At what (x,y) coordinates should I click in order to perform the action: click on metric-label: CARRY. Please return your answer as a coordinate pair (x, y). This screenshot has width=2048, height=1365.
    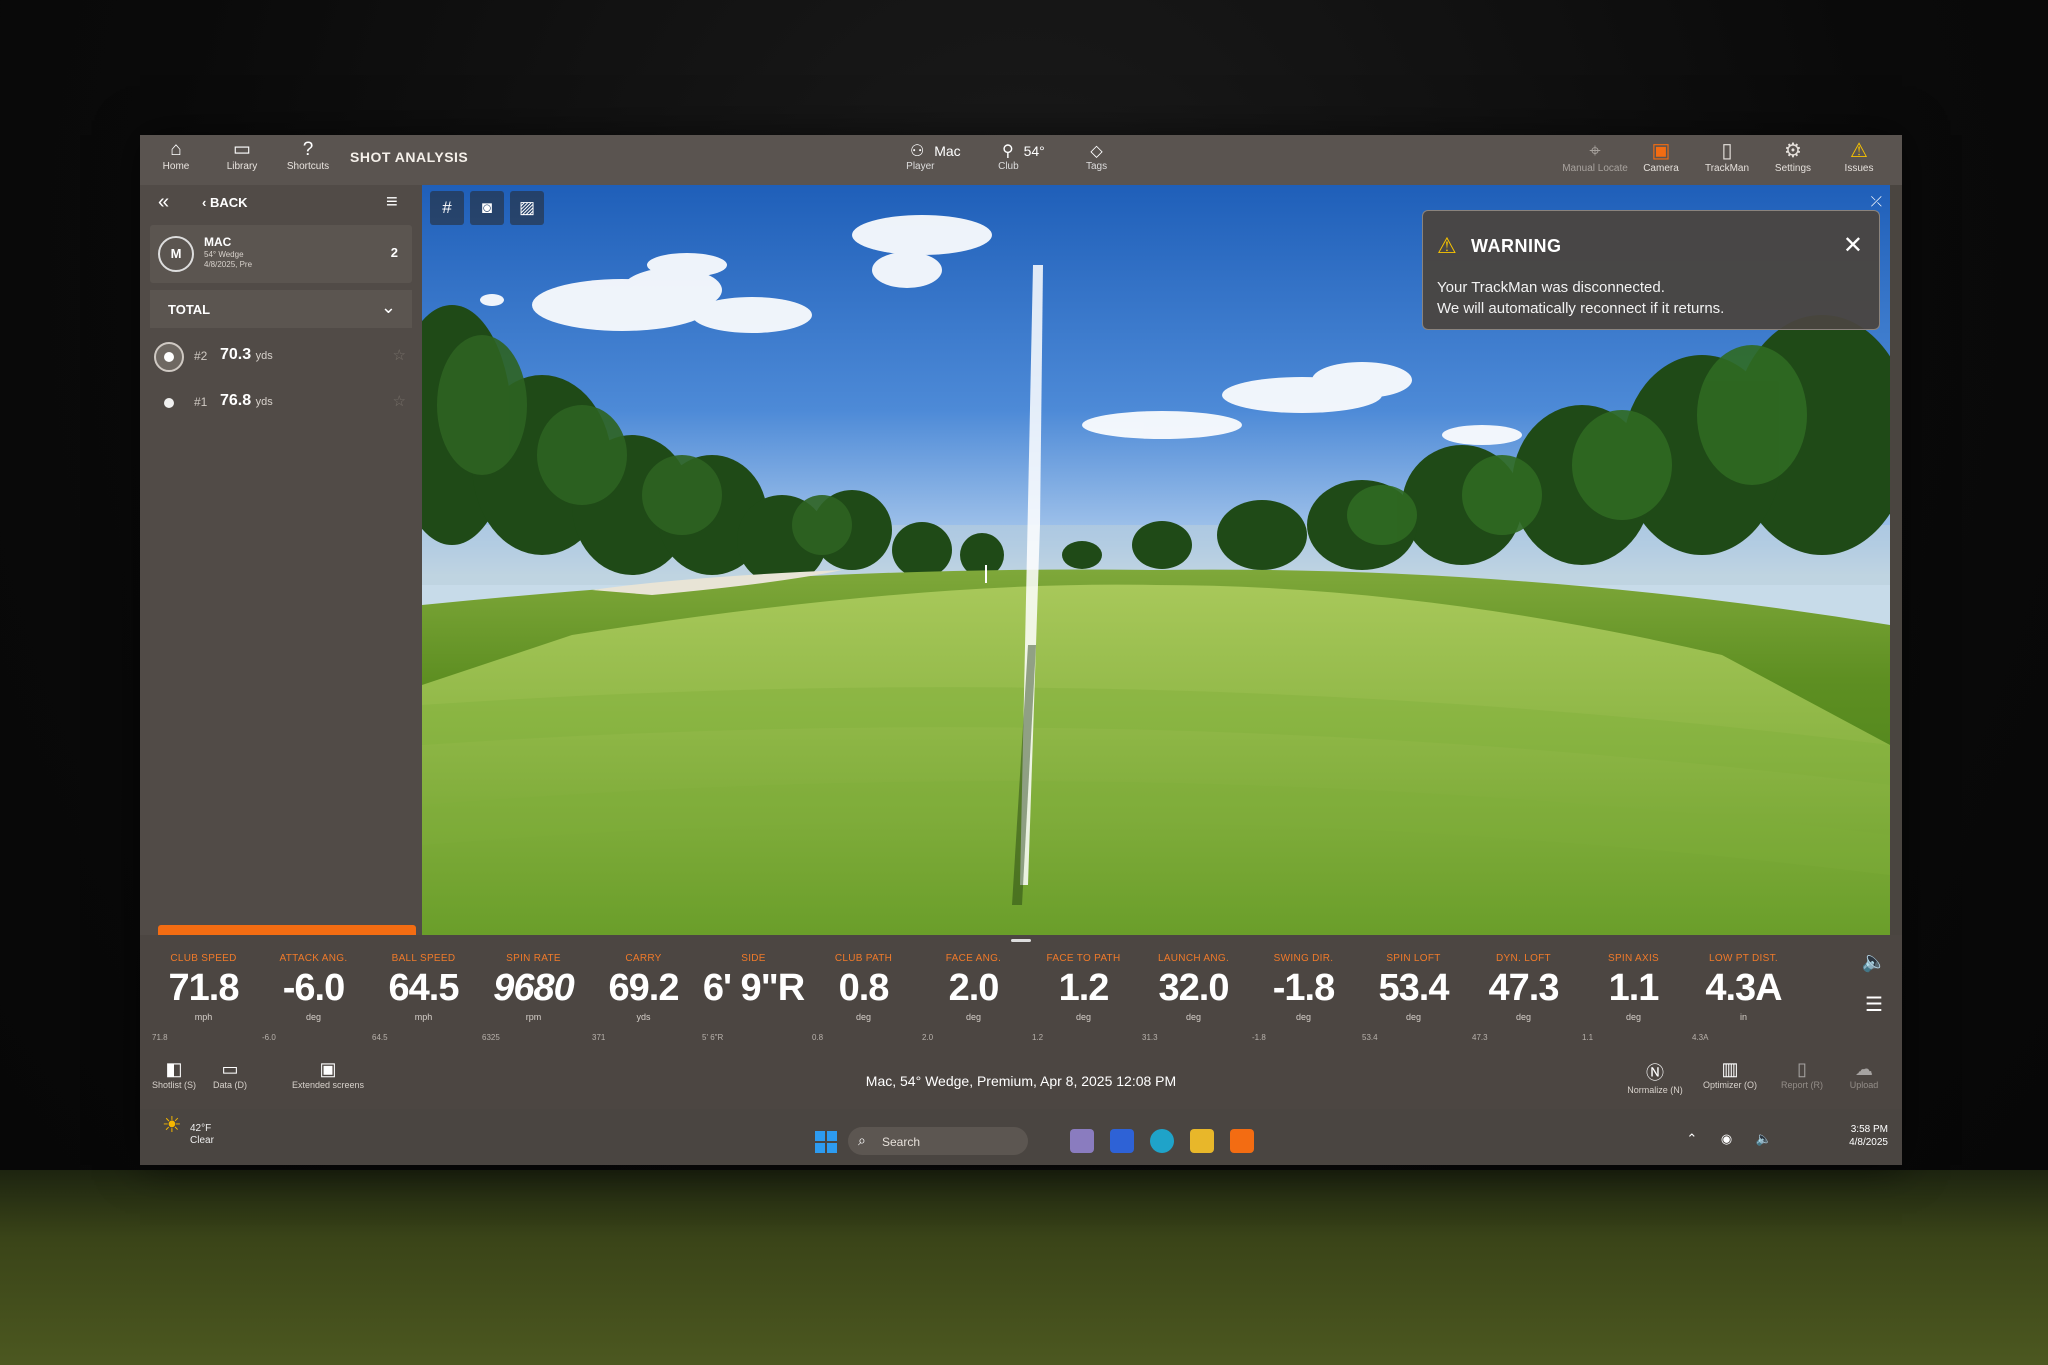
    Looking at the image, I should click on (643, 958).